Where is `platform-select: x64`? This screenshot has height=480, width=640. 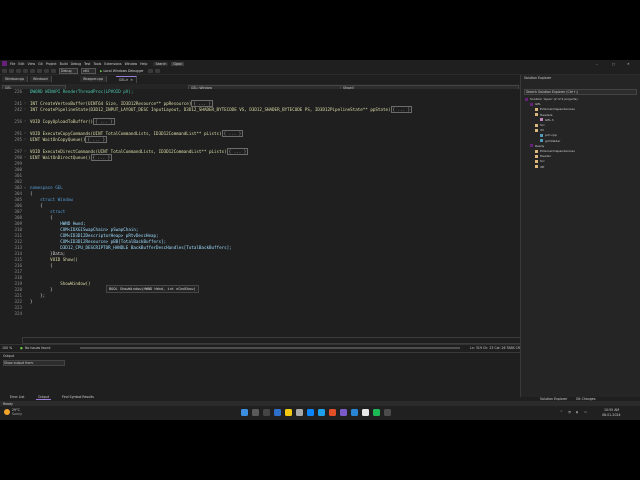 platform-select: x64 is located at coordinates (88, 70).